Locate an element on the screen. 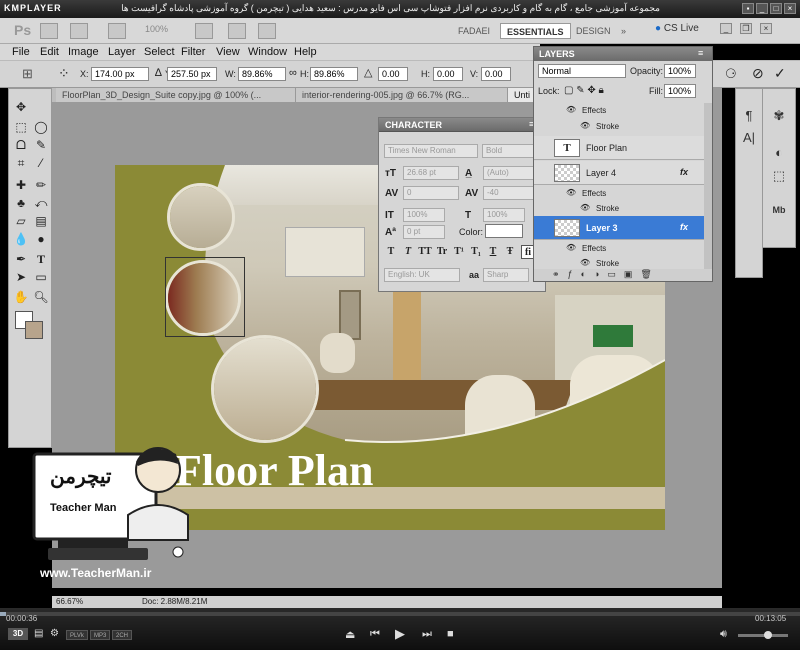  all-caps-button: TT is located at coordinates (425, 252).